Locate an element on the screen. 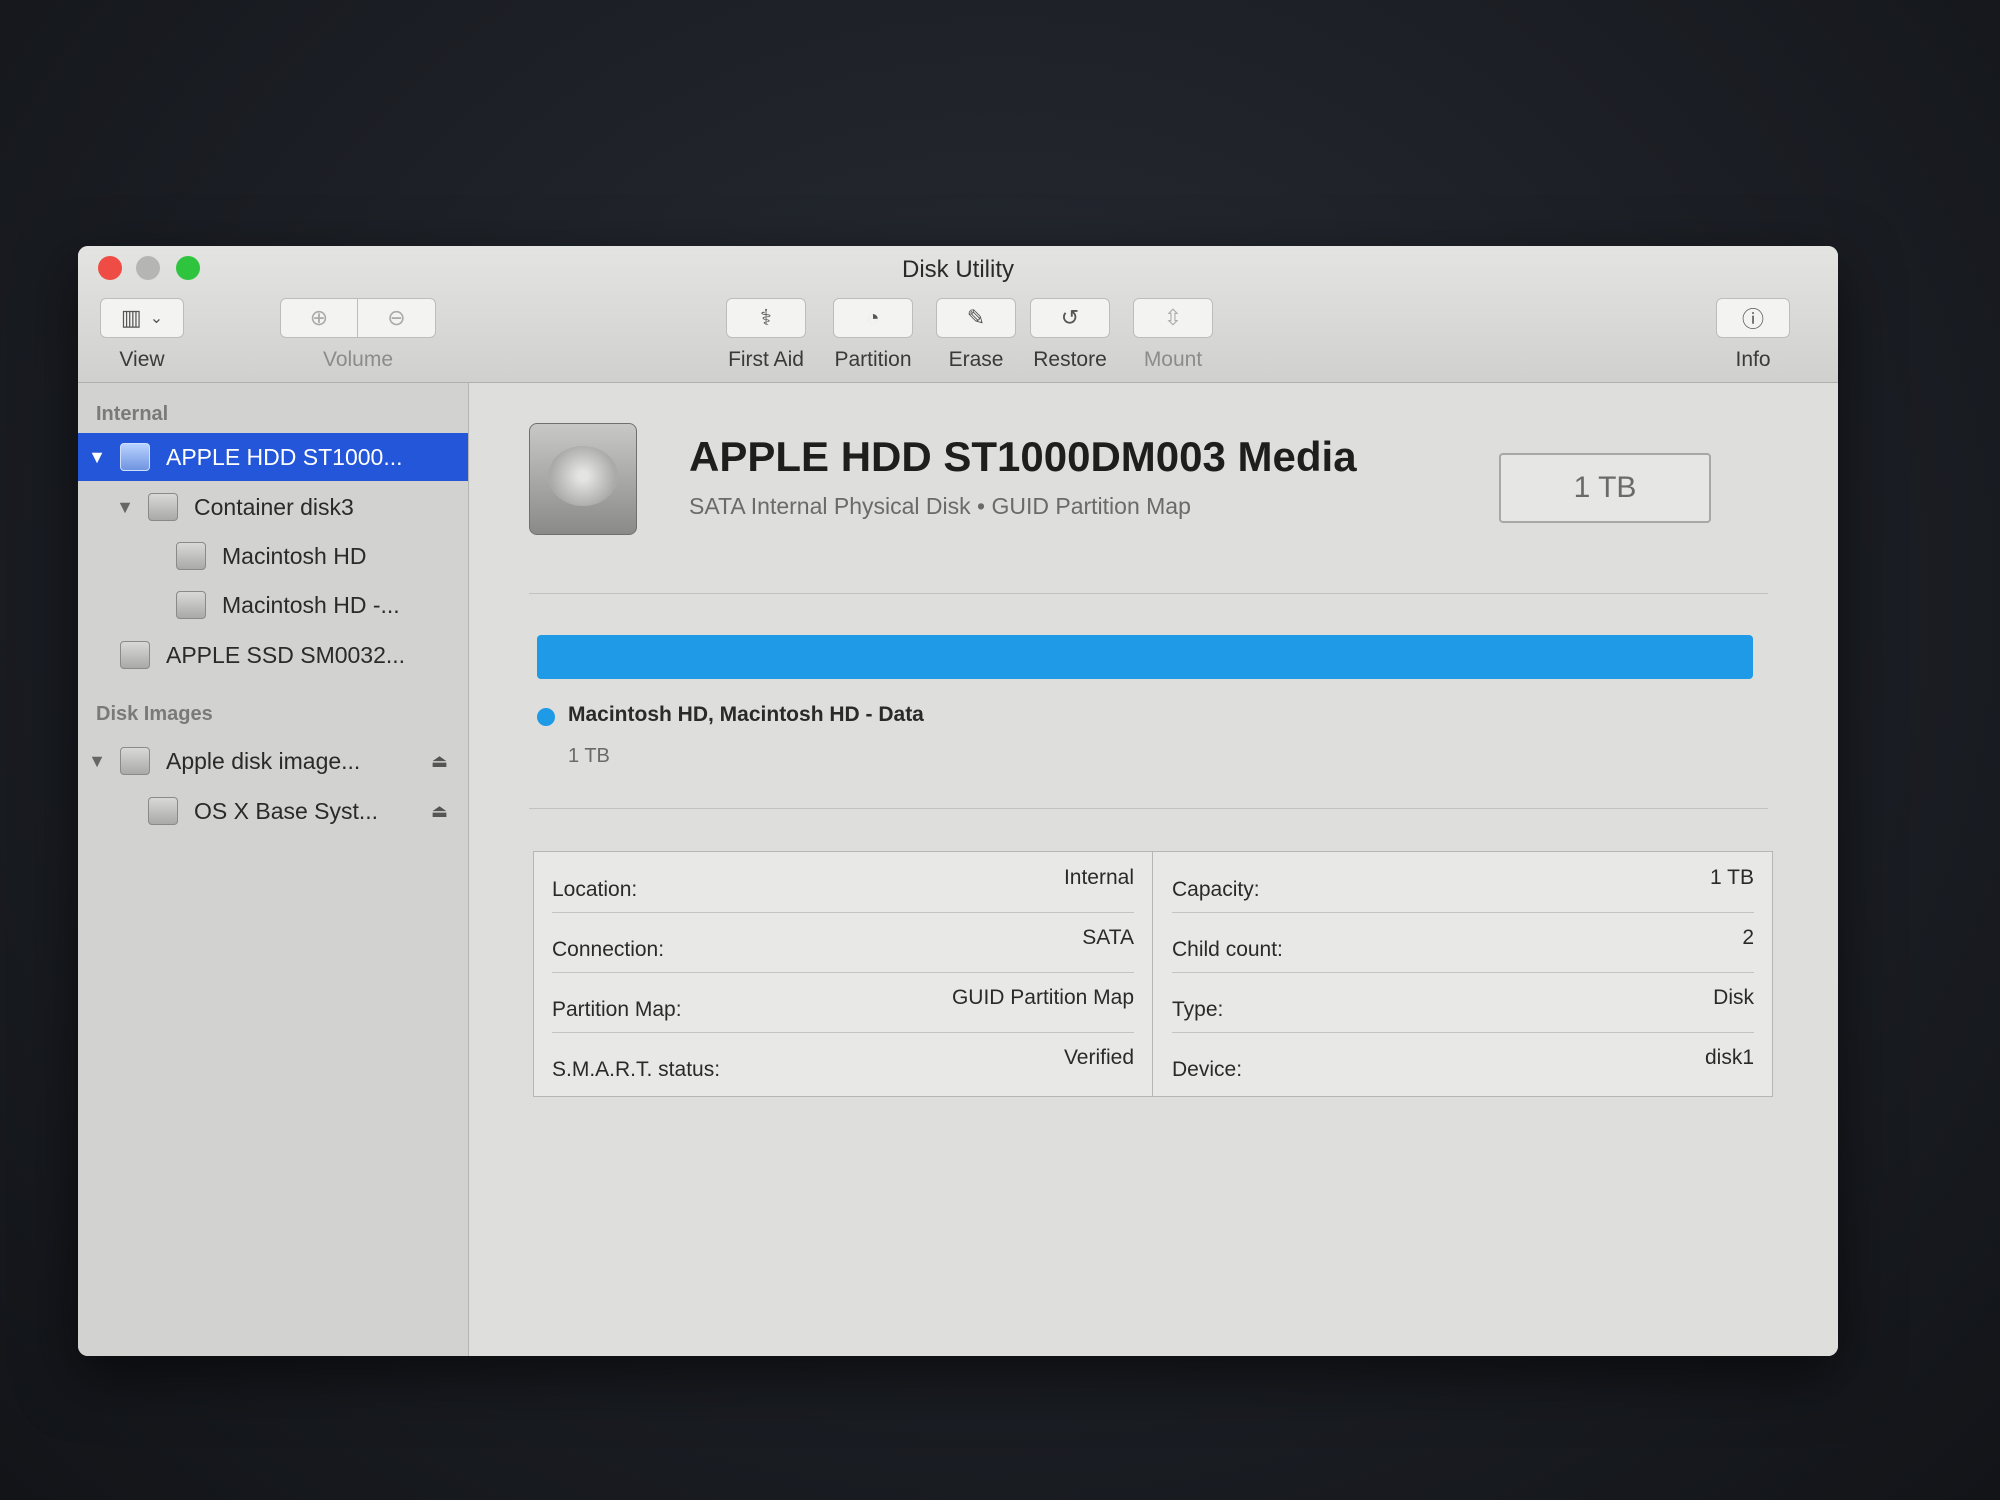  info-button: ⓘ is located at coordinates (1753, 318).